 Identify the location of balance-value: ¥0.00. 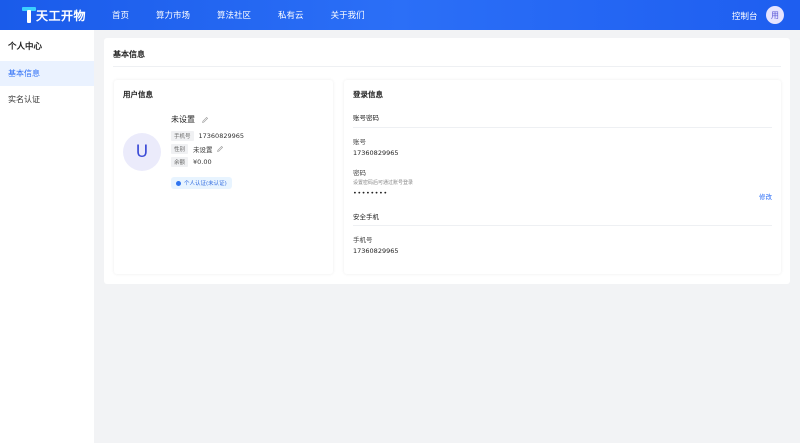
(202, 162).